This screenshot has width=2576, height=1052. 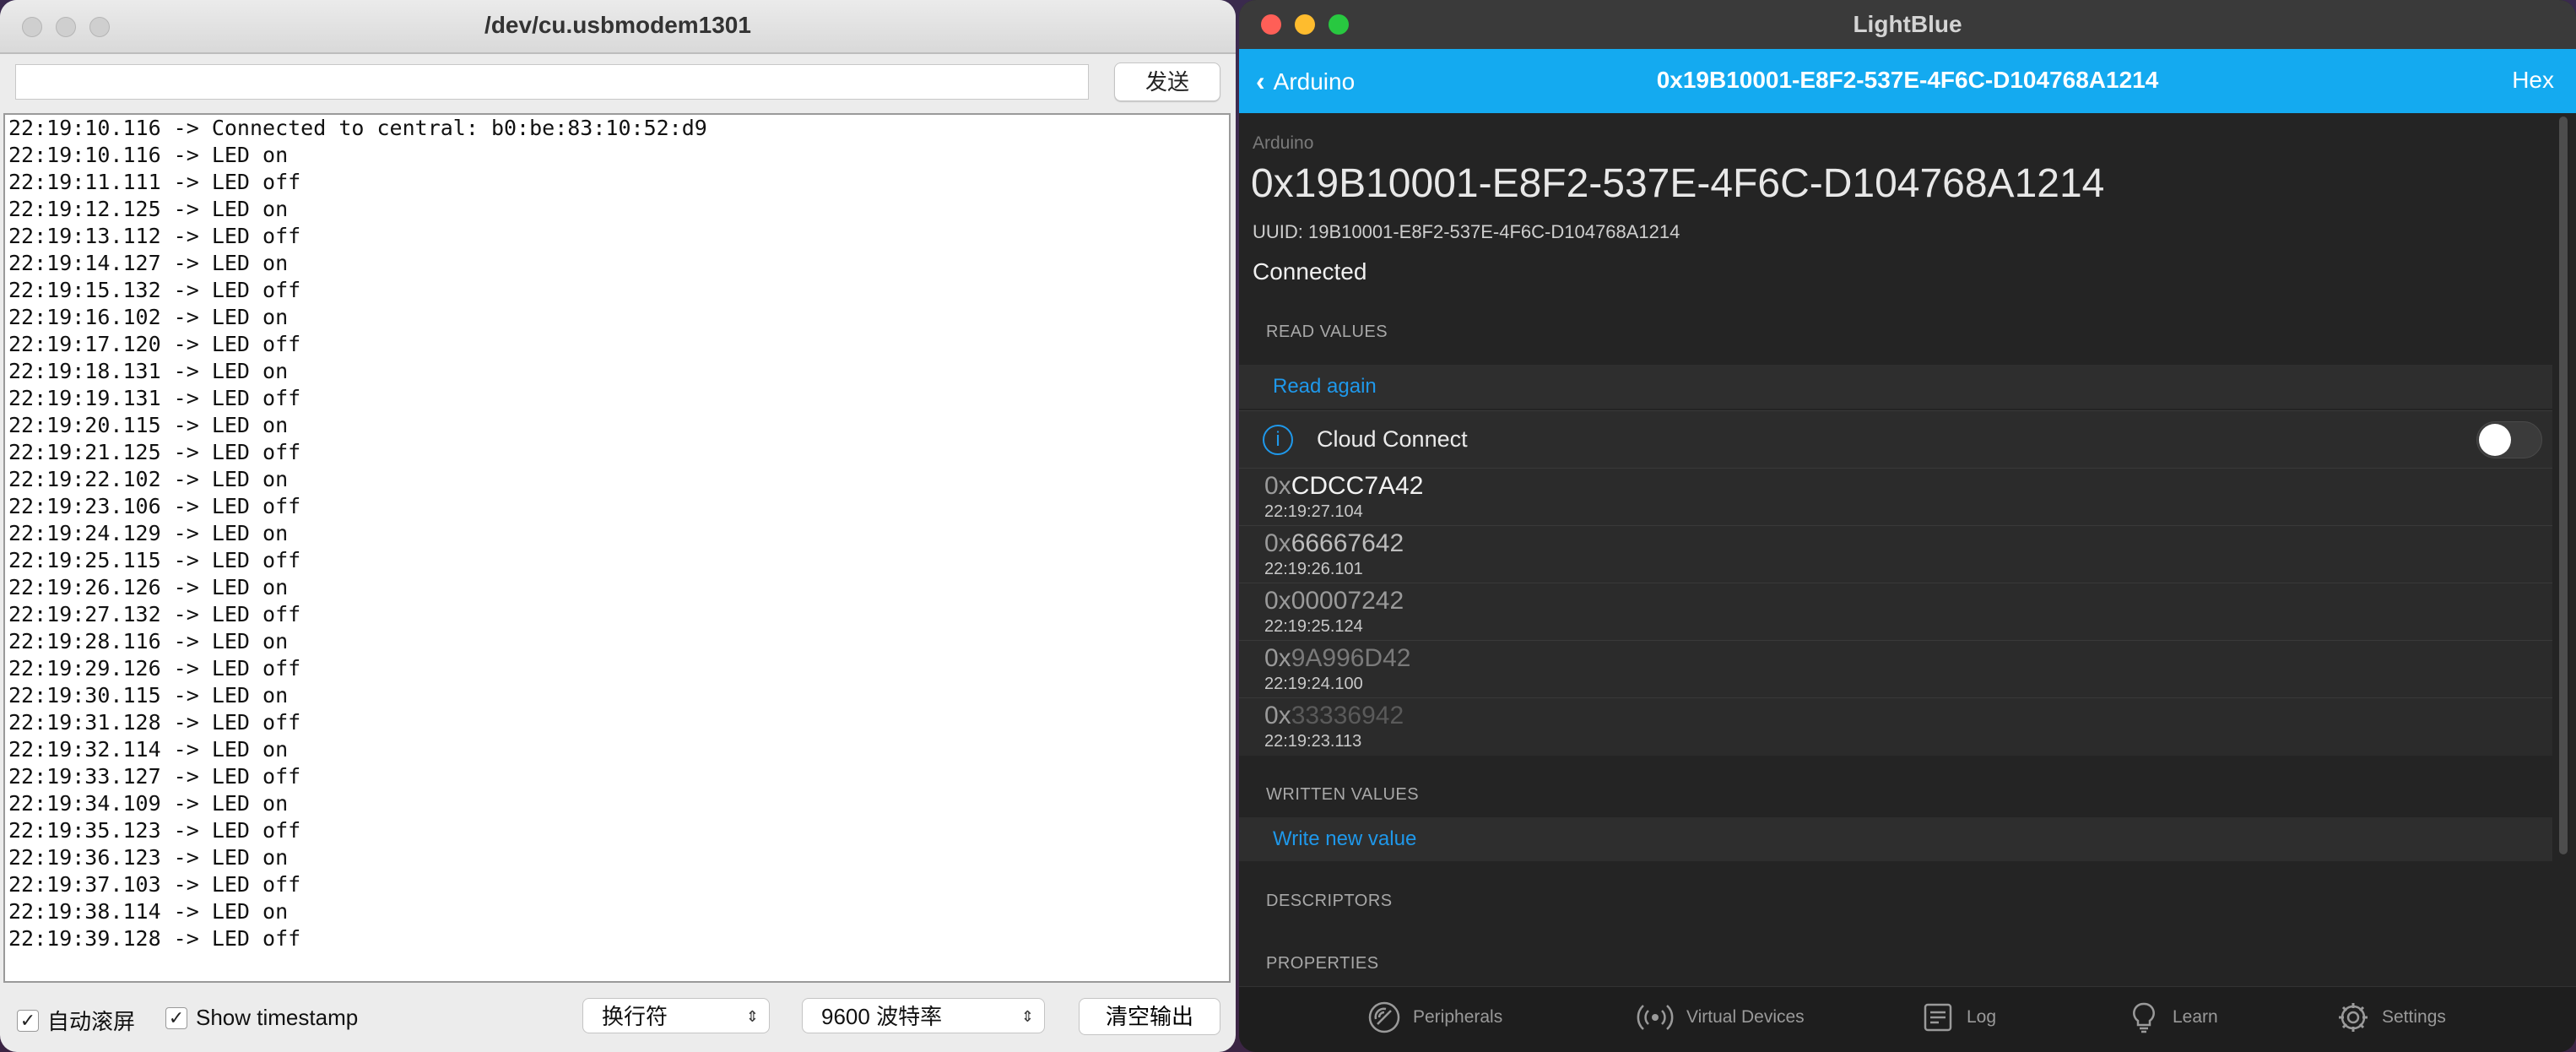 What do you see at coordinates (1343, 486) in the screenshot?
I see `read-value-hex: 0xCDCC7A42` at bounding box center [1343, 486].